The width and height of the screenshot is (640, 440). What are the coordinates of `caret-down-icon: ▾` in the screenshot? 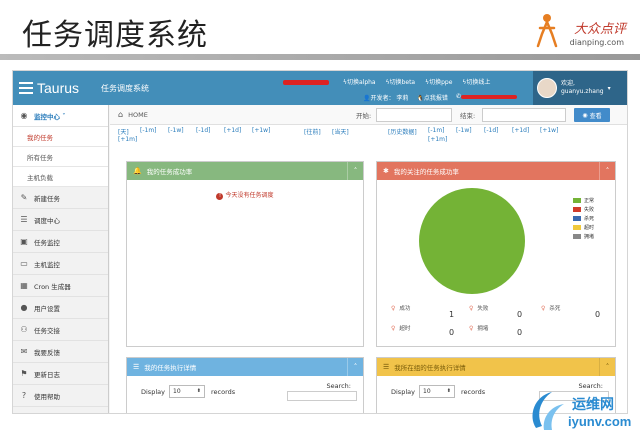 It's located at (609, 88).